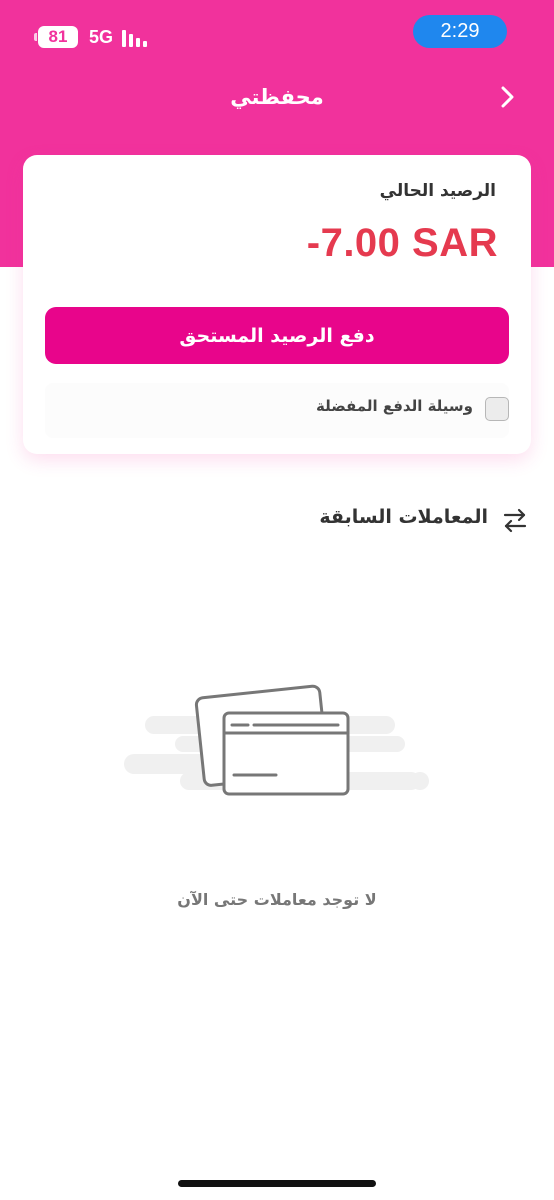 Image resolution: width=554 pixels, height=1200 pixels. Describe the element at coordinates (277, 1183) in the screenshot. I see `home-indicator` at that location.